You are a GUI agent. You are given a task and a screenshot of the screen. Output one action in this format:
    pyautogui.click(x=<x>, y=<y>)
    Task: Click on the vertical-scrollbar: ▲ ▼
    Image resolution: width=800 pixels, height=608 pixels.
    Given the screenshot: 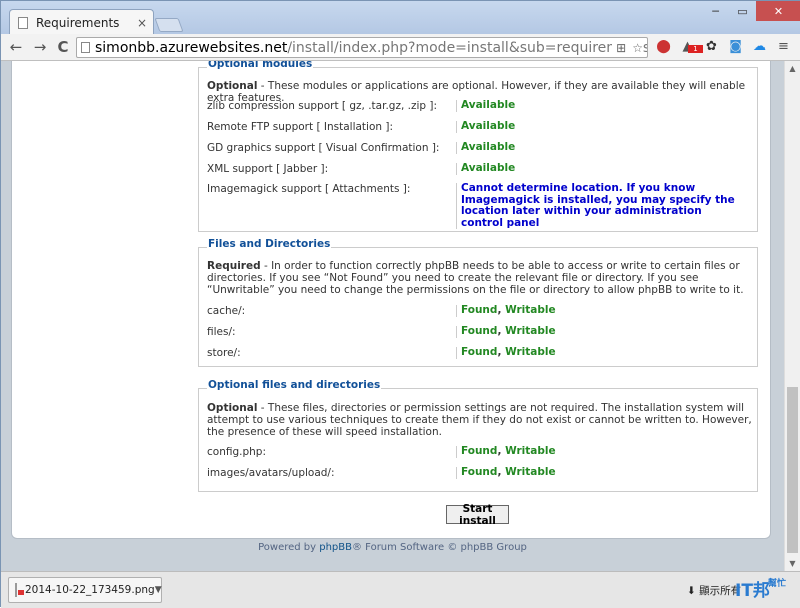 What is the action you would take?
    pyautogui.click(x=792, y=316)
    